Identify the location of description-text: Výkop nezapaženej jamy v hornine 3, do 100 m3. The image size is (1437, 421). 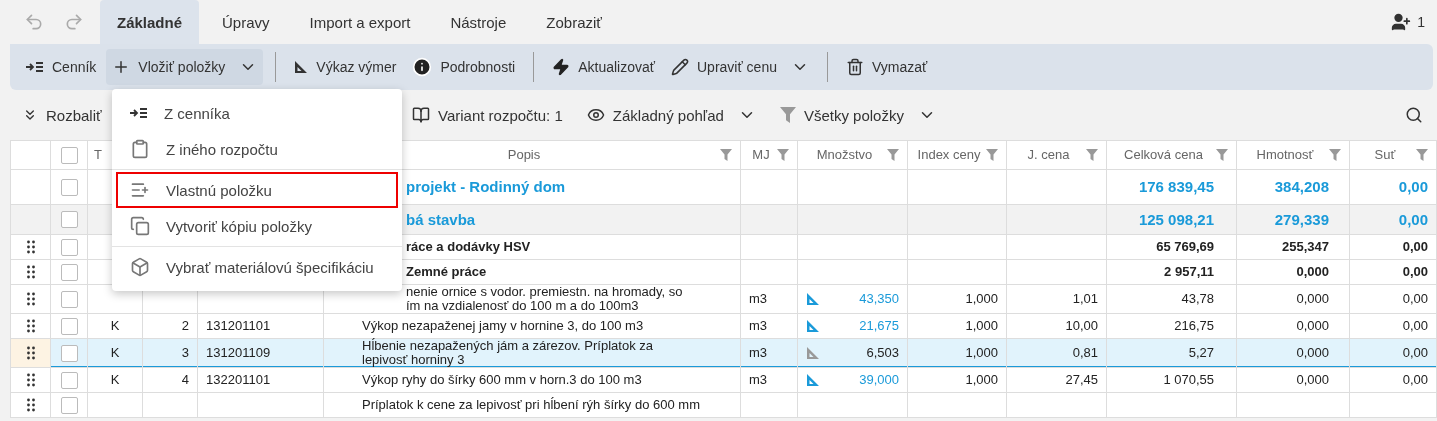
(503, 326).